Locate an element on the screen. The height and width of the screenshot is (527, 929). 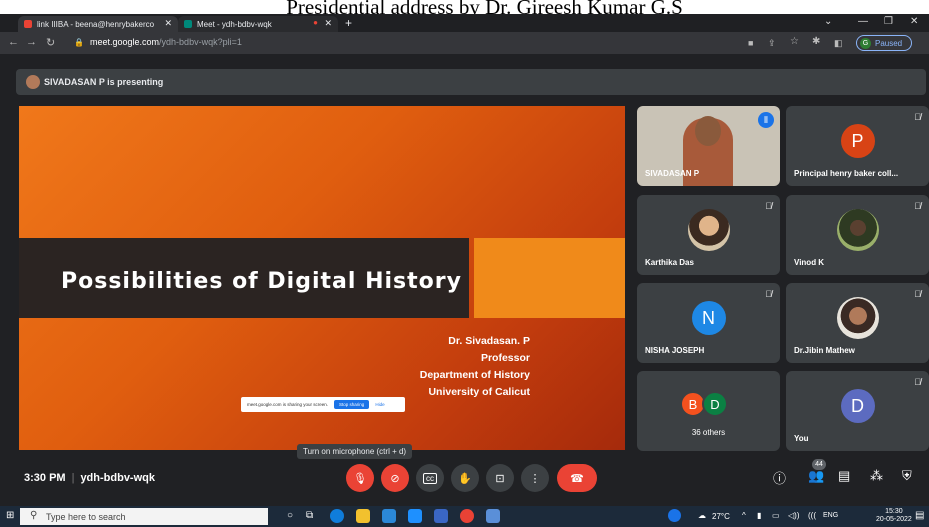
participant-name: NISHA JOSEPH is located at coordinates (675, 350).